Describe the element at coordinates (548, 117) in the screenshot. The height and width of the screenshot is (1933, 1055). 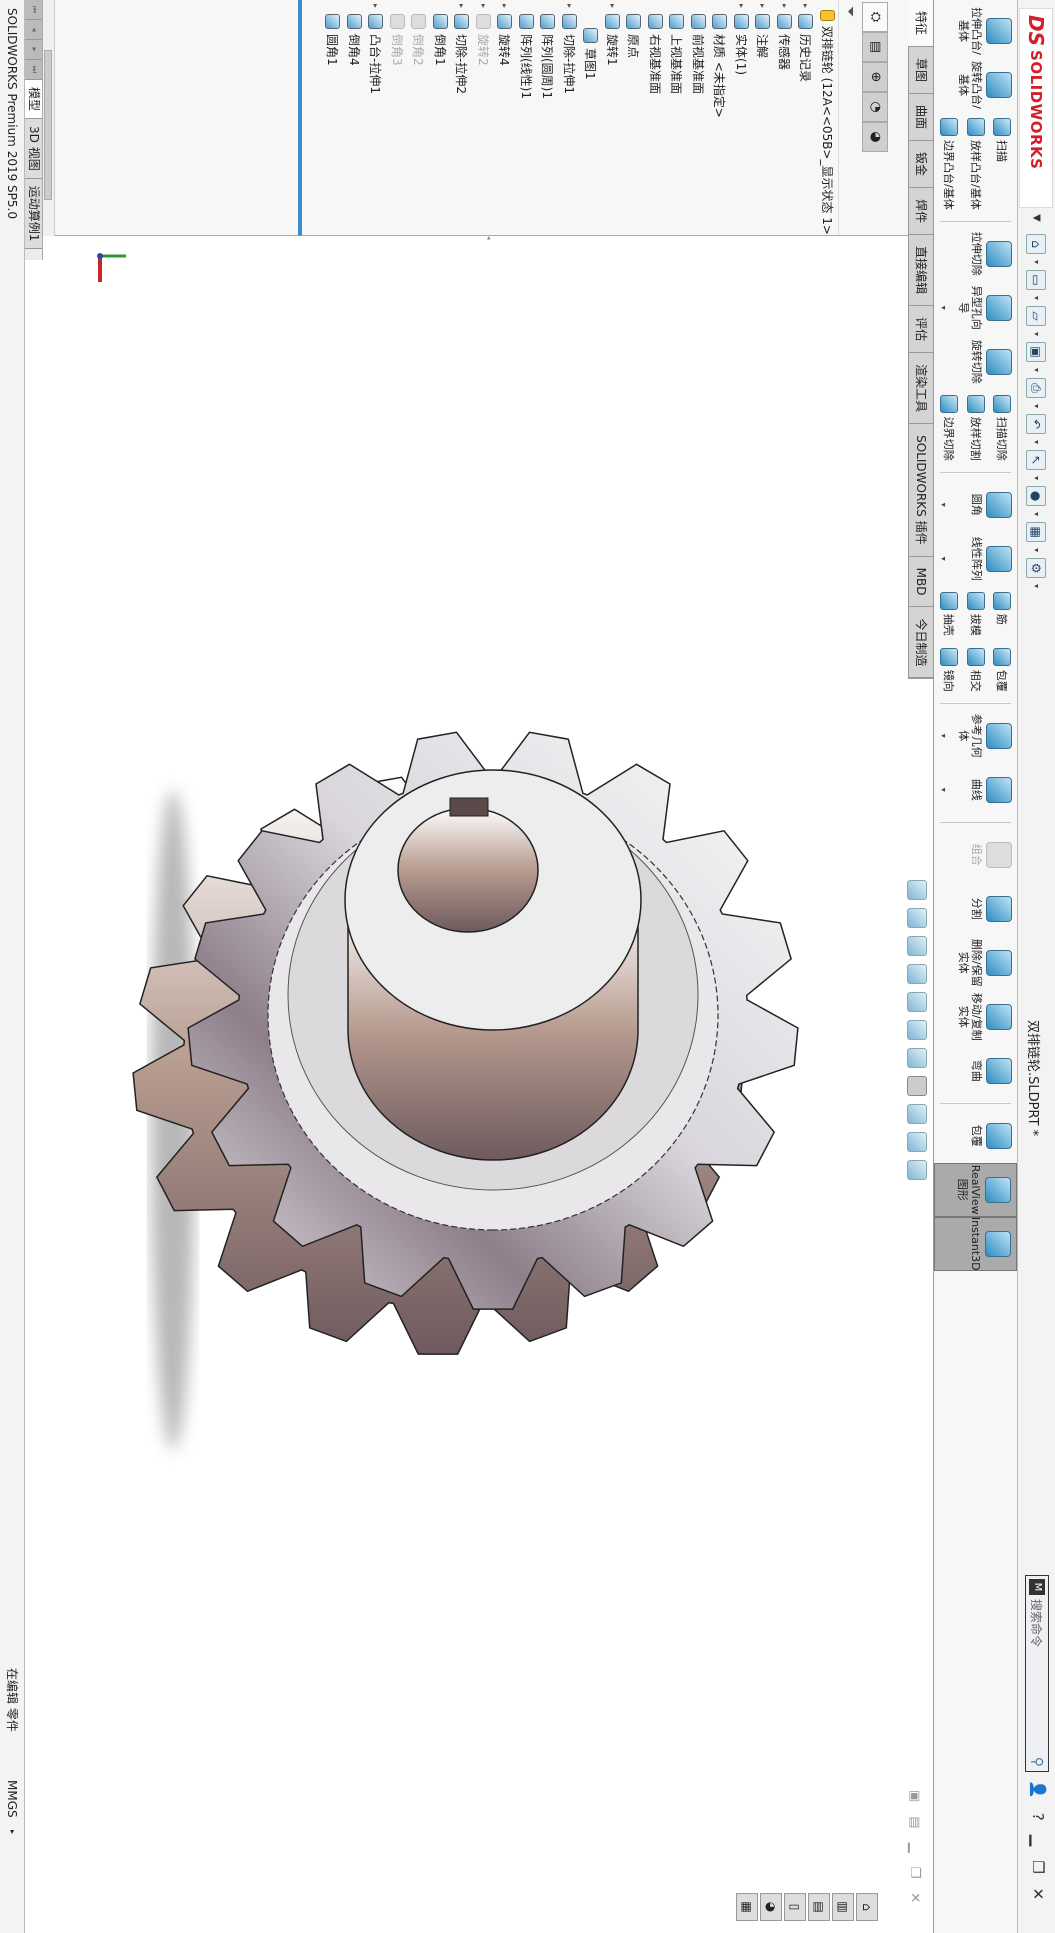
I see `tree-item: 阵列(圆周)1` at that location.